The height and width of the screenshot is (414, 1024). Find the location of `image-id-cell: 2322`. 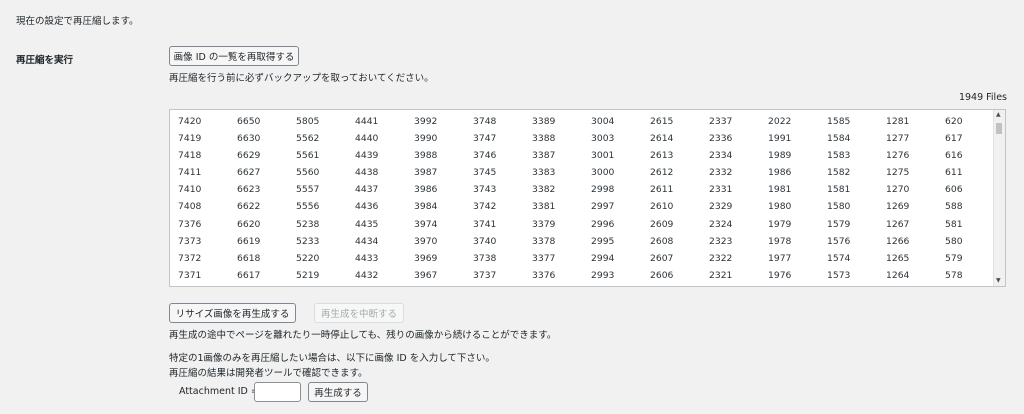

image-id-cell: 2322 is located at coordinates (721, 258).